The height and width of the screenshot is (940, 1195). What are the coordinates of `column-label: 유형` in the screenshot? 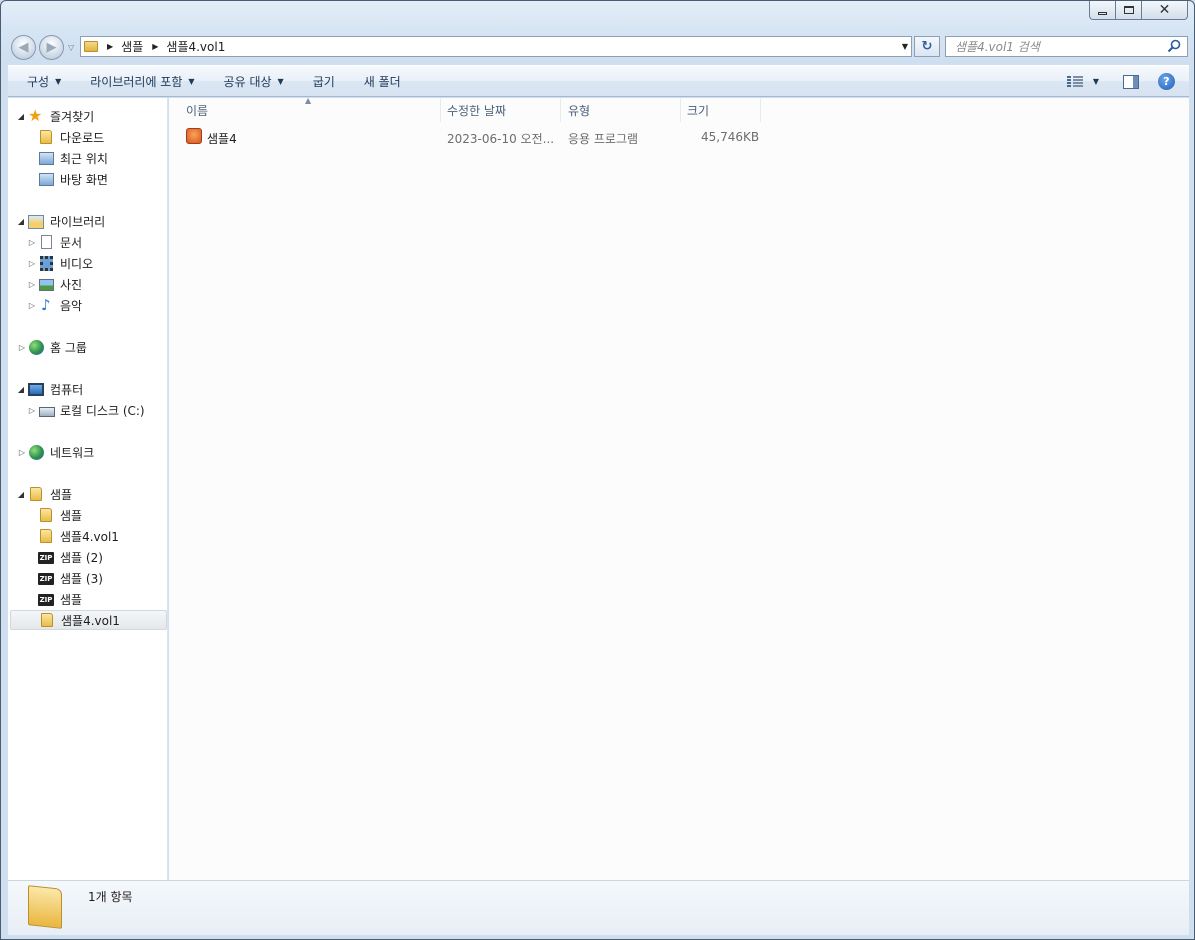 It's located at (579, 110).